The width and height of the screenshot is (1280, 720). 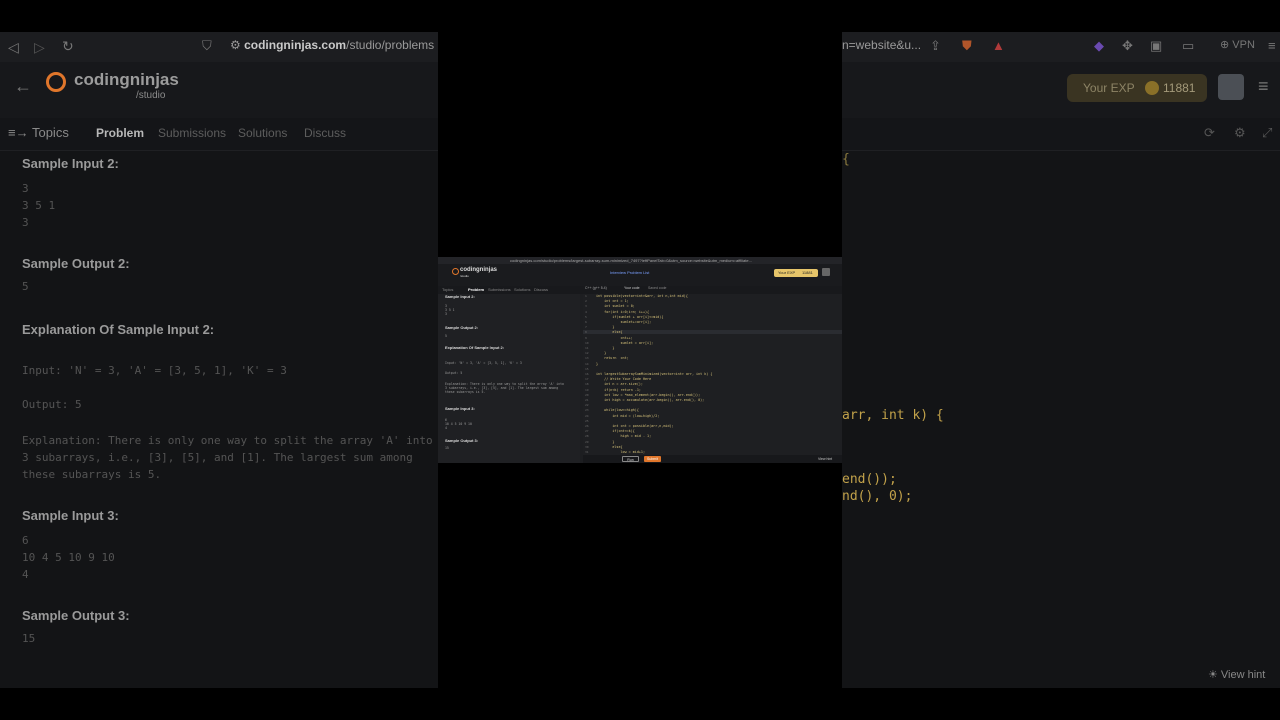 What do you see at coordinates (1127, 46) in the screenshot?
I see `puzzle-icon: ✥` at bounding box center [1127, 46].